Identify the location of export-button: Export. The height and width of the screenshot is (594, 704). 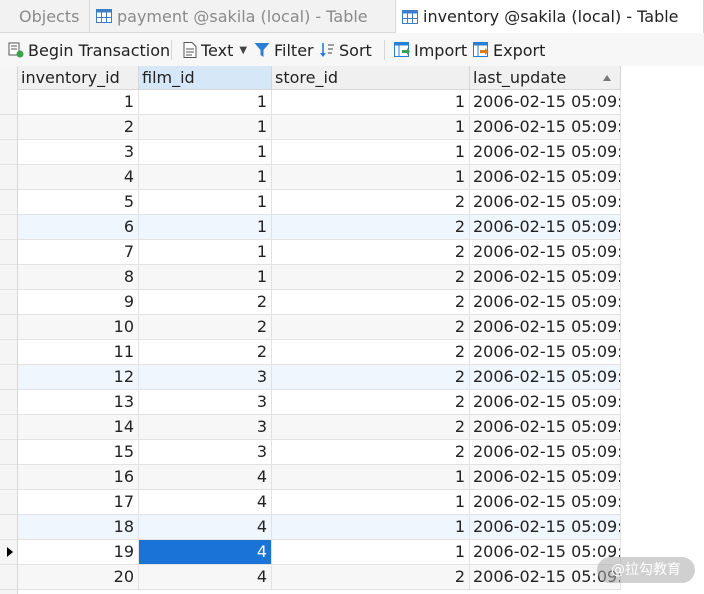
(509, 50).